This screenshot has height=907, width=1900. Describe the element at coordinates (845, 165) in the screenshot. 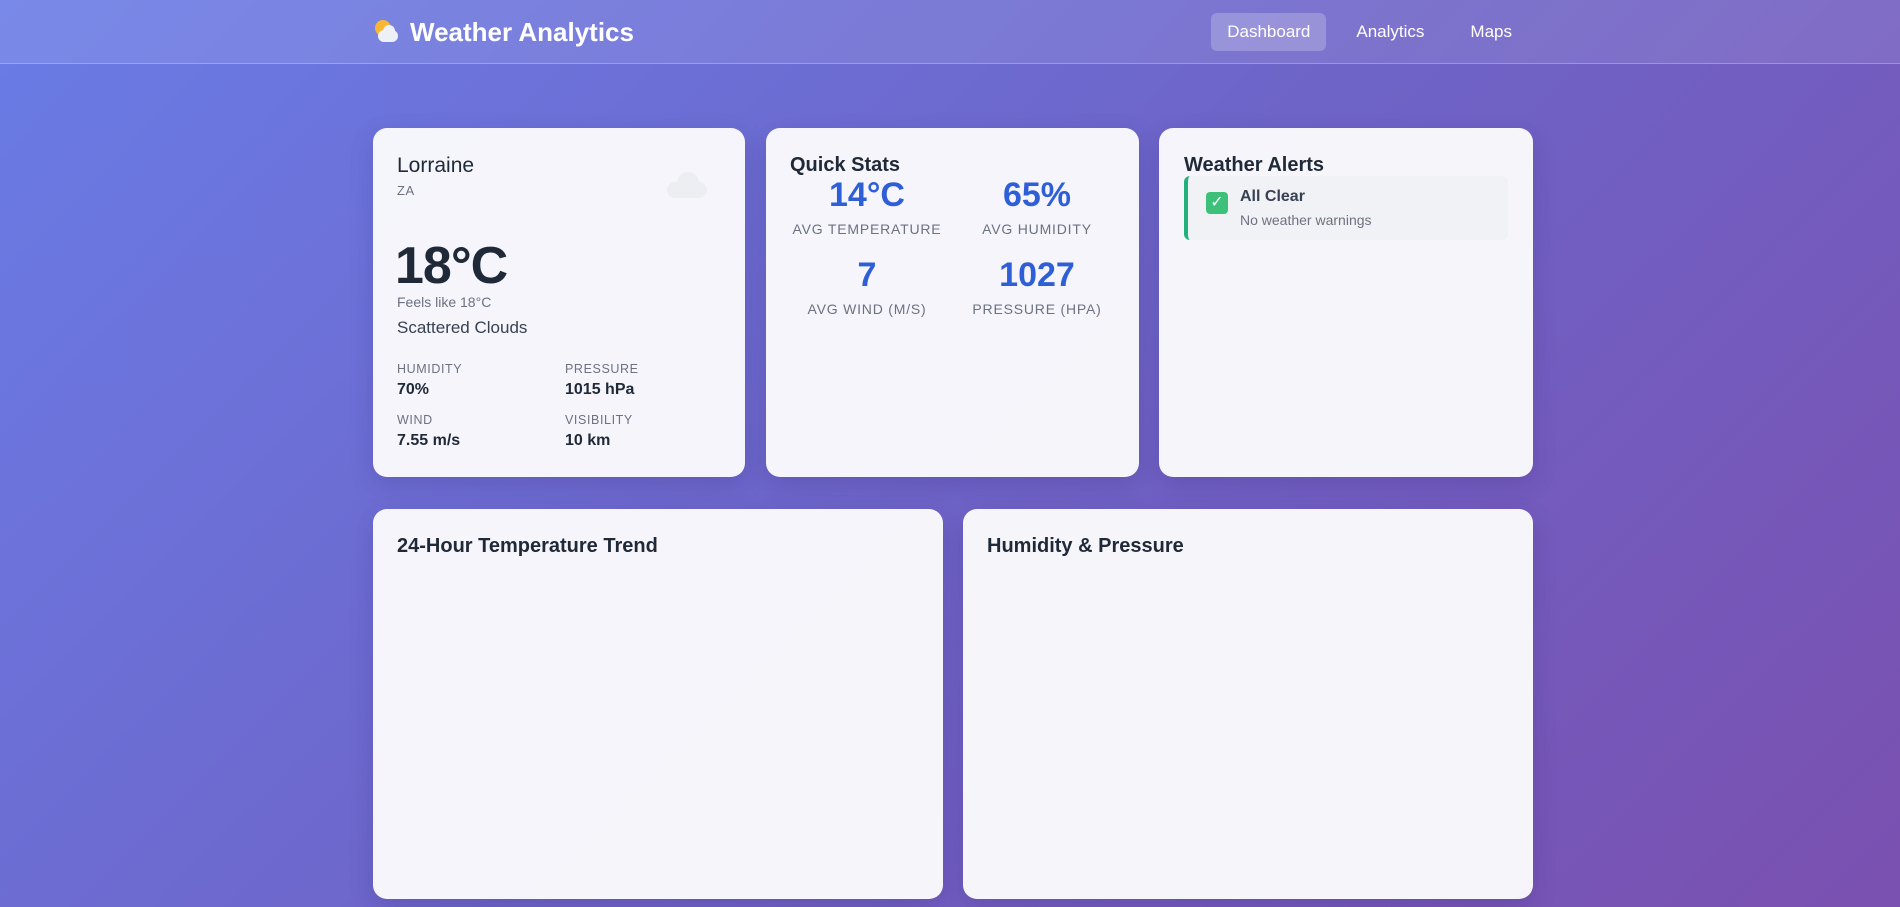

I see `card-title: Quick Stats` at that location.